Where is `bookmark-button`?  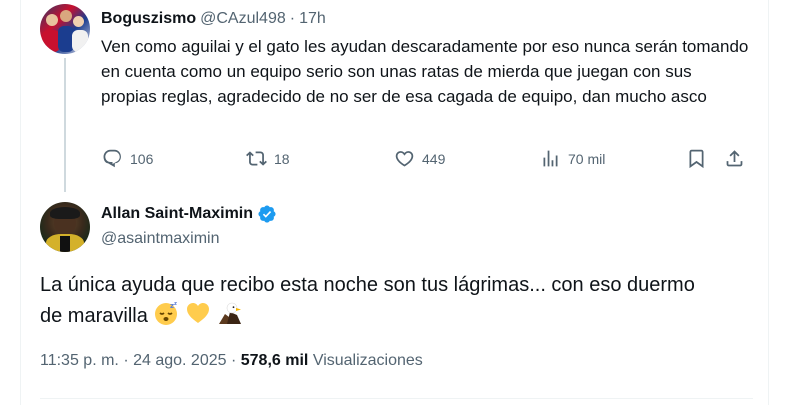 bookmark-button is located at coordinates (696, 158).